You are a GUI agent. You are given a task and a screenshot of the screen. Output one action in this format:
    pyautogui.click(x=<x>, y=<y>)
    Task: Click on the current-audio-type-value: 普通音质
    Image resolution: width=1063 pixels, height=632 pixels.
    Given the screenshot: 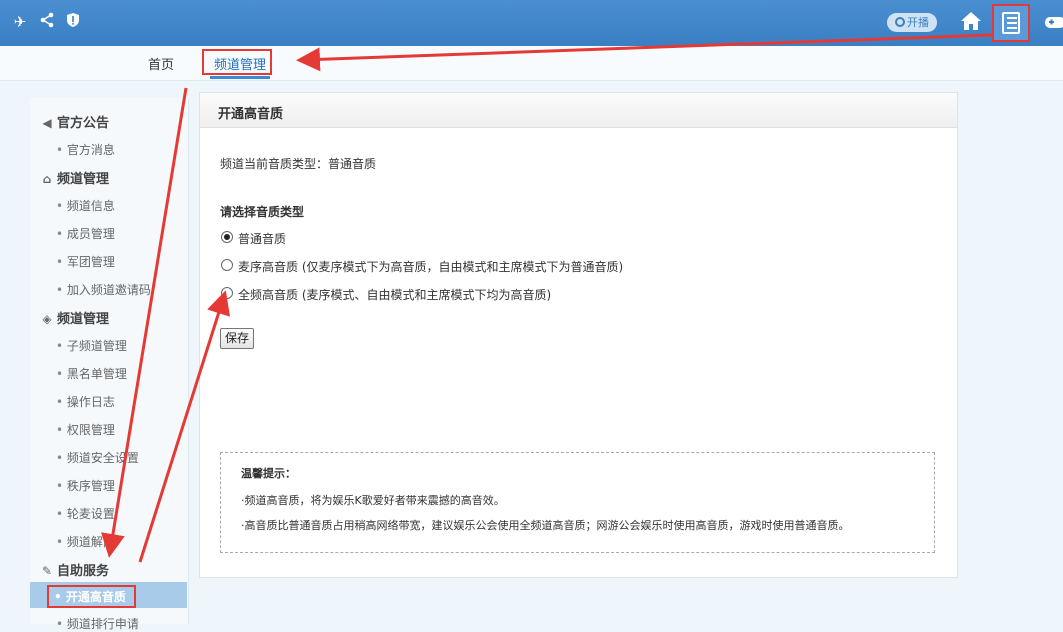 What is the action you would take?
    pyautogui.click(x=352, y=164)
    